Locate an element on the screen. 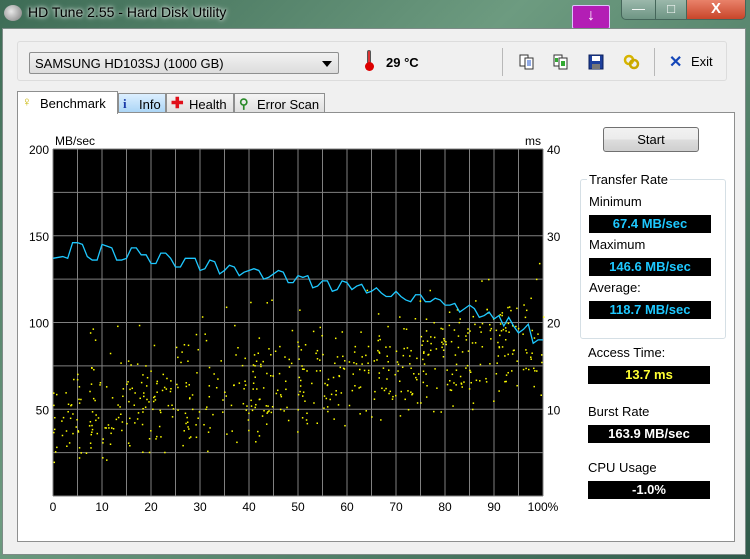 This screenshot has height=559, width=750. title-bar: HD Tune 2.55 - Hard Disk Utility ↓ — □ X is located at coordinates (375, 14).